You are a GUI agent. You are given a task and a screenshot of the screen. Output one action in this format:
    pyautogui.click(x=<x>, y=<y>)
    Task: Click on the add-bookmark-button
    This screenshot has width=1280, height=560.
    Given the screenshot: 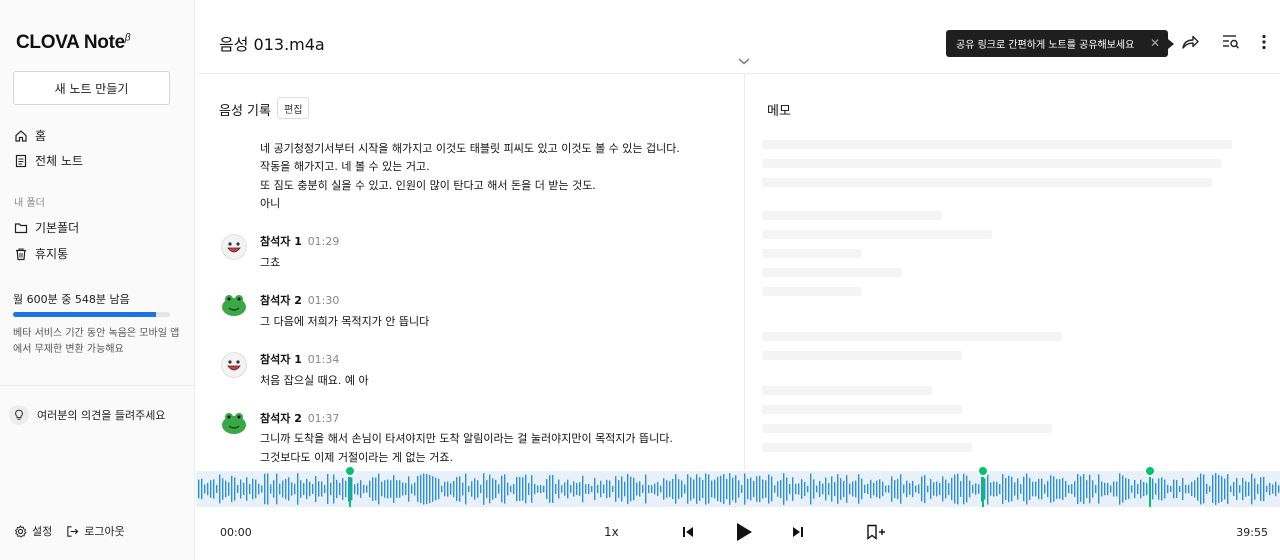 What is the action you would take?
    pyautogui.click(x=876, y=532)
    